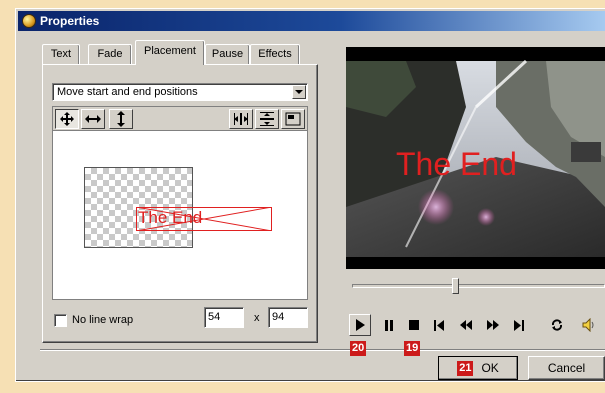 This screenshot has height=393, width=605. I want to click on placement-mode-select: Move start and end positions, so click(180, 92).